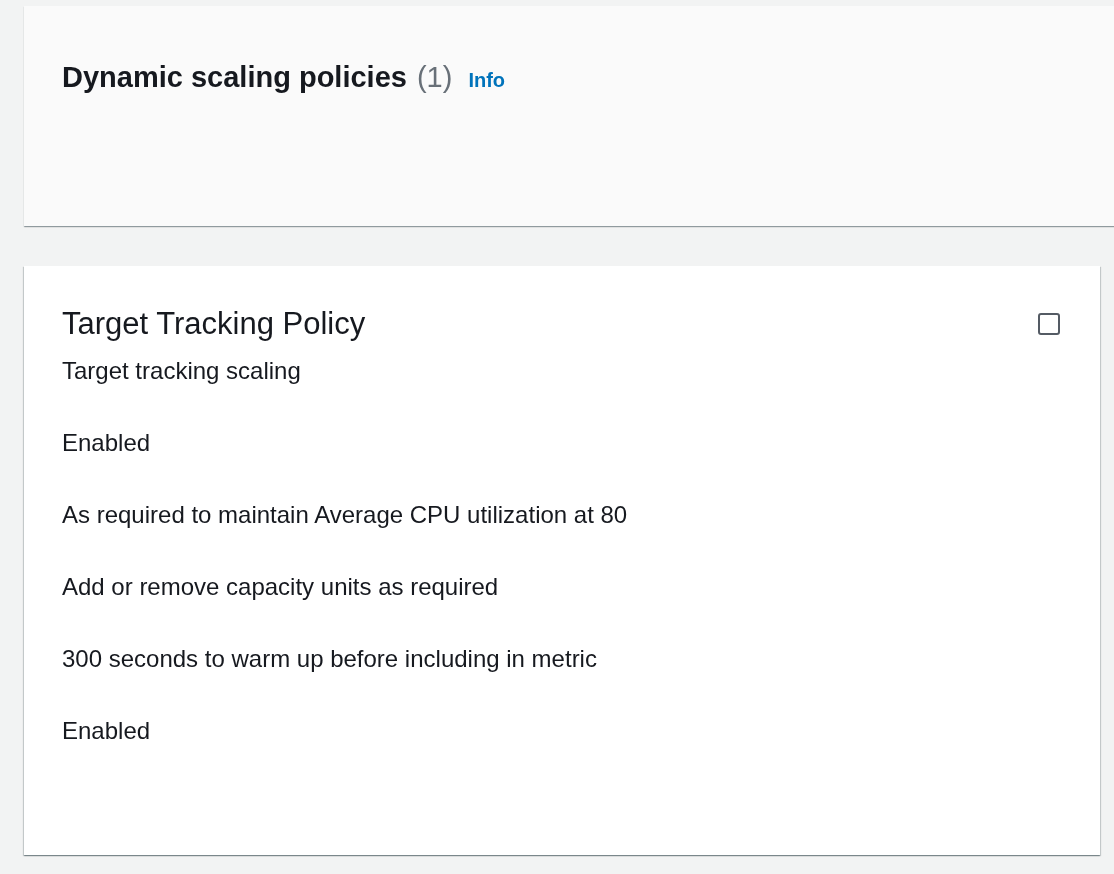 Image resolution: width=1114 pixels, height=874 pixels. What do you see at coordinates (281, 587) in the screenshot?
I see `policy-detail: Add or remove capacity units as required` at bounding box center [281, 587].